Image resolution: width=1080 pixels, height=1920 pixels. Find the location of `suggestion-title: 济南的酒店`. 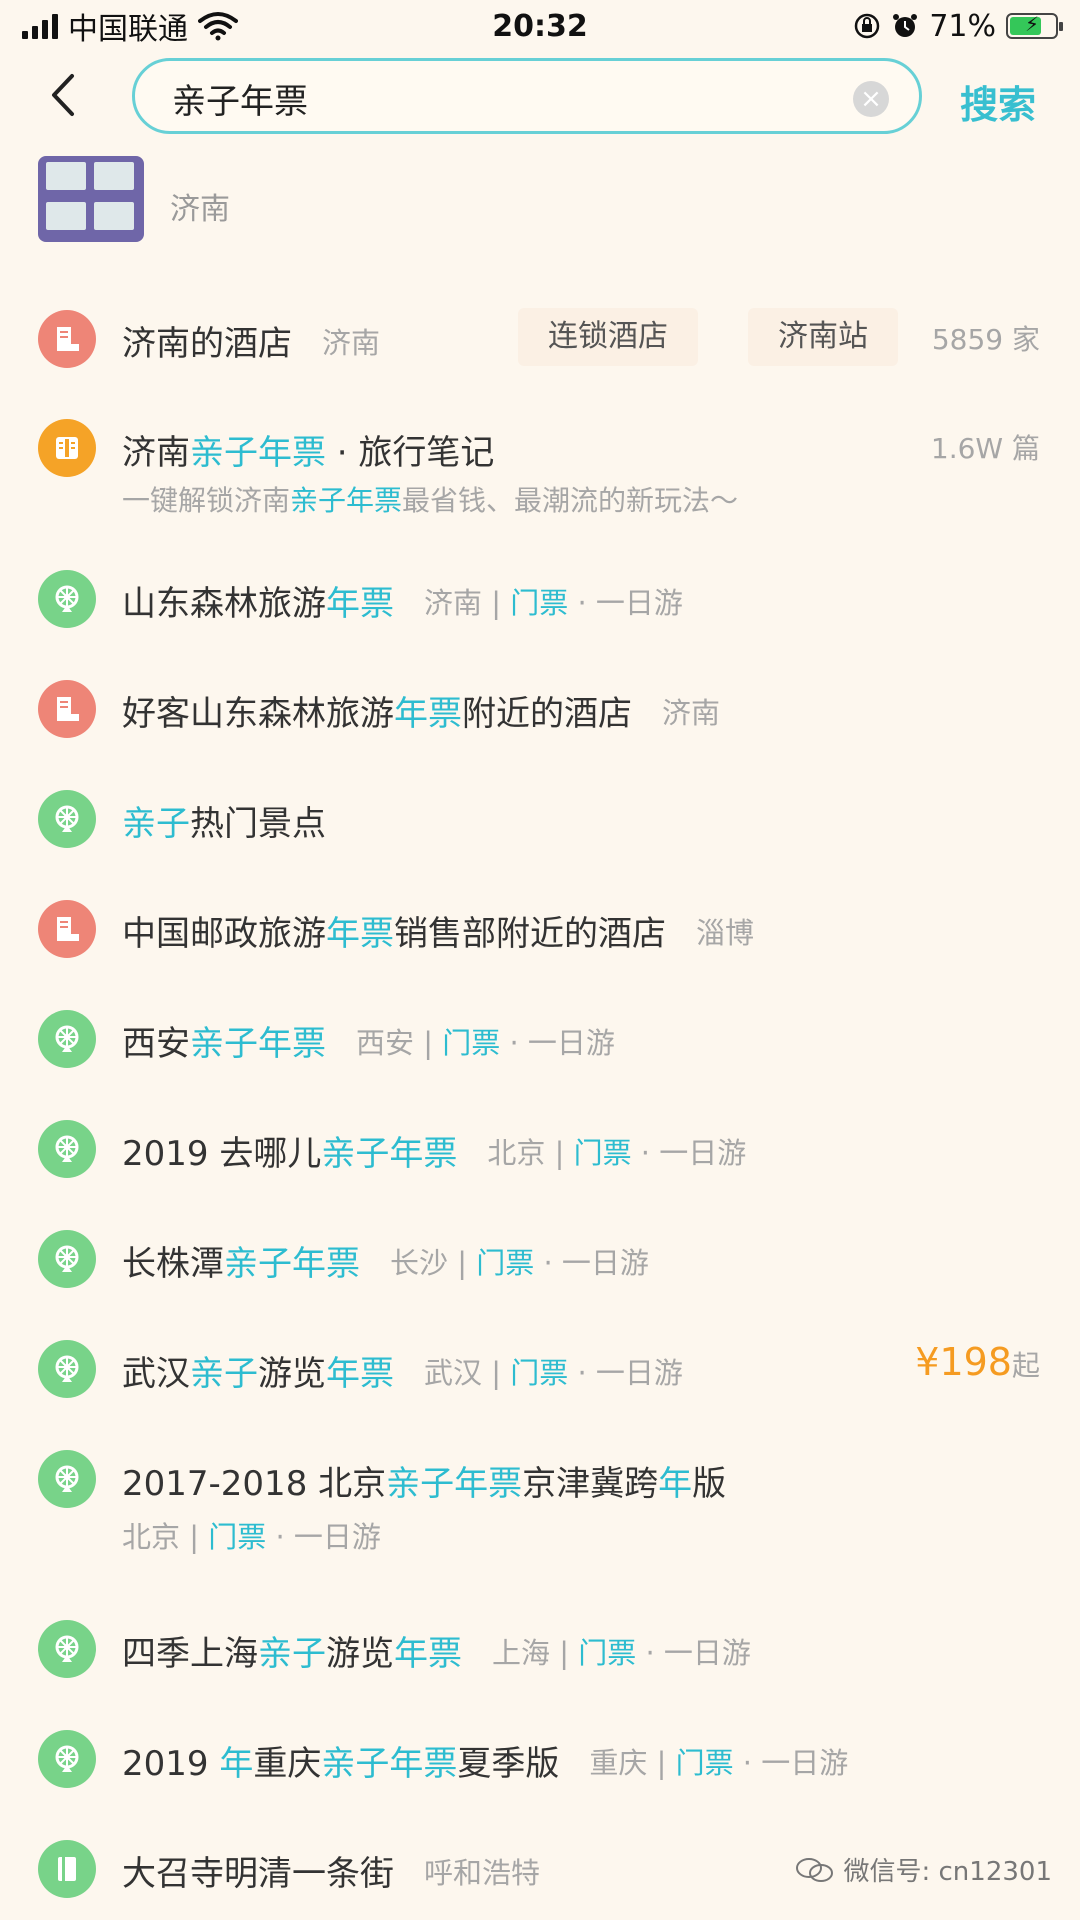

suggestion-title: 济南的酒店 is located at coordinates (207, 340).